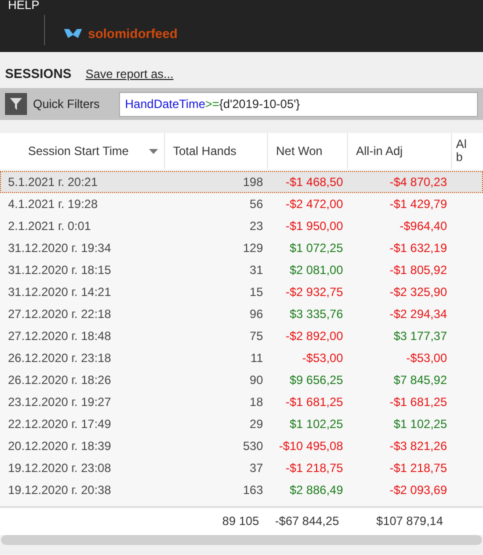 The image size is (483, 555). I want to click on date-cell-text: 19.12.2020 г. 20:38, so click(59, 490).